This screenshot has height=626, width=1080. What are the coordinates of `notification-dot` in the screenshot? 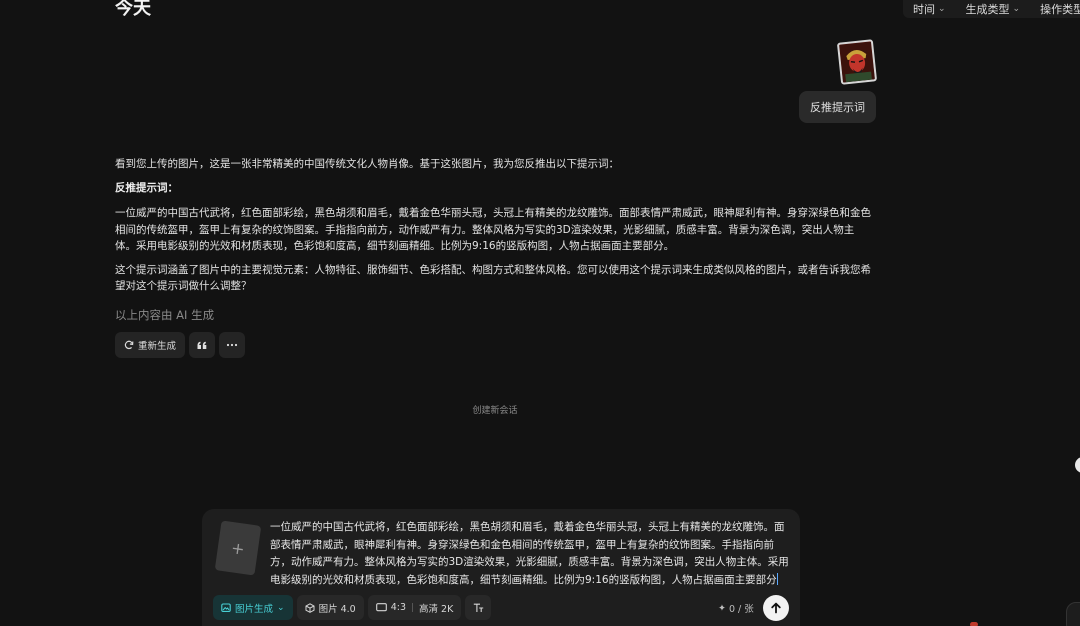 It's located at (974, 624).